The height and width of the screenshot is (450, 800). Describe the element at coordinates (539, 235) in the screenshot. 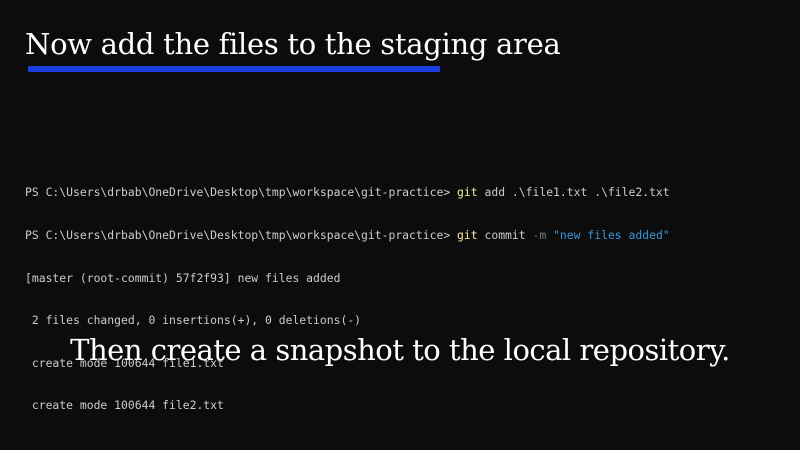

I see `command-flag: -m` at that location.